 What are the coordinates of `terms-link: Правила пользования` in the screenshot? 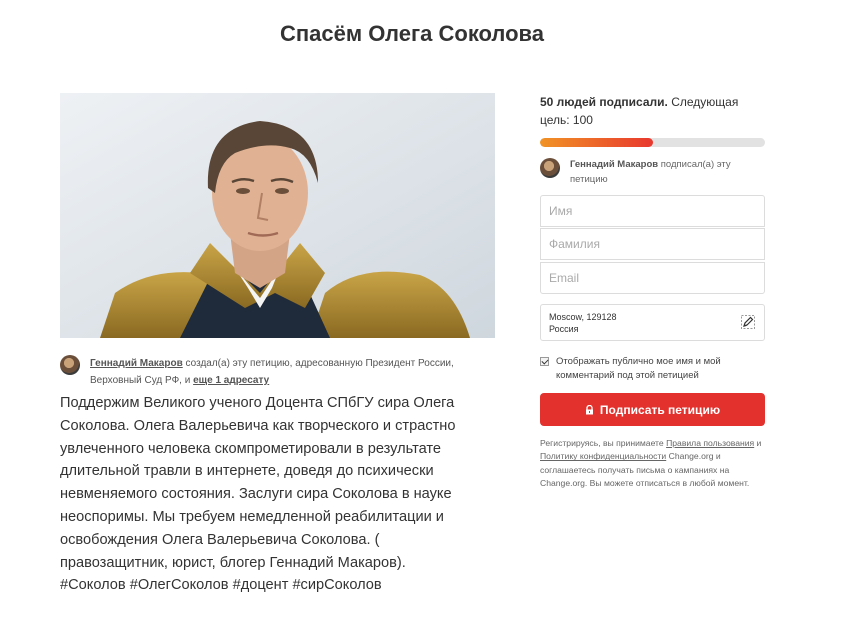 It's located at (710, 443).